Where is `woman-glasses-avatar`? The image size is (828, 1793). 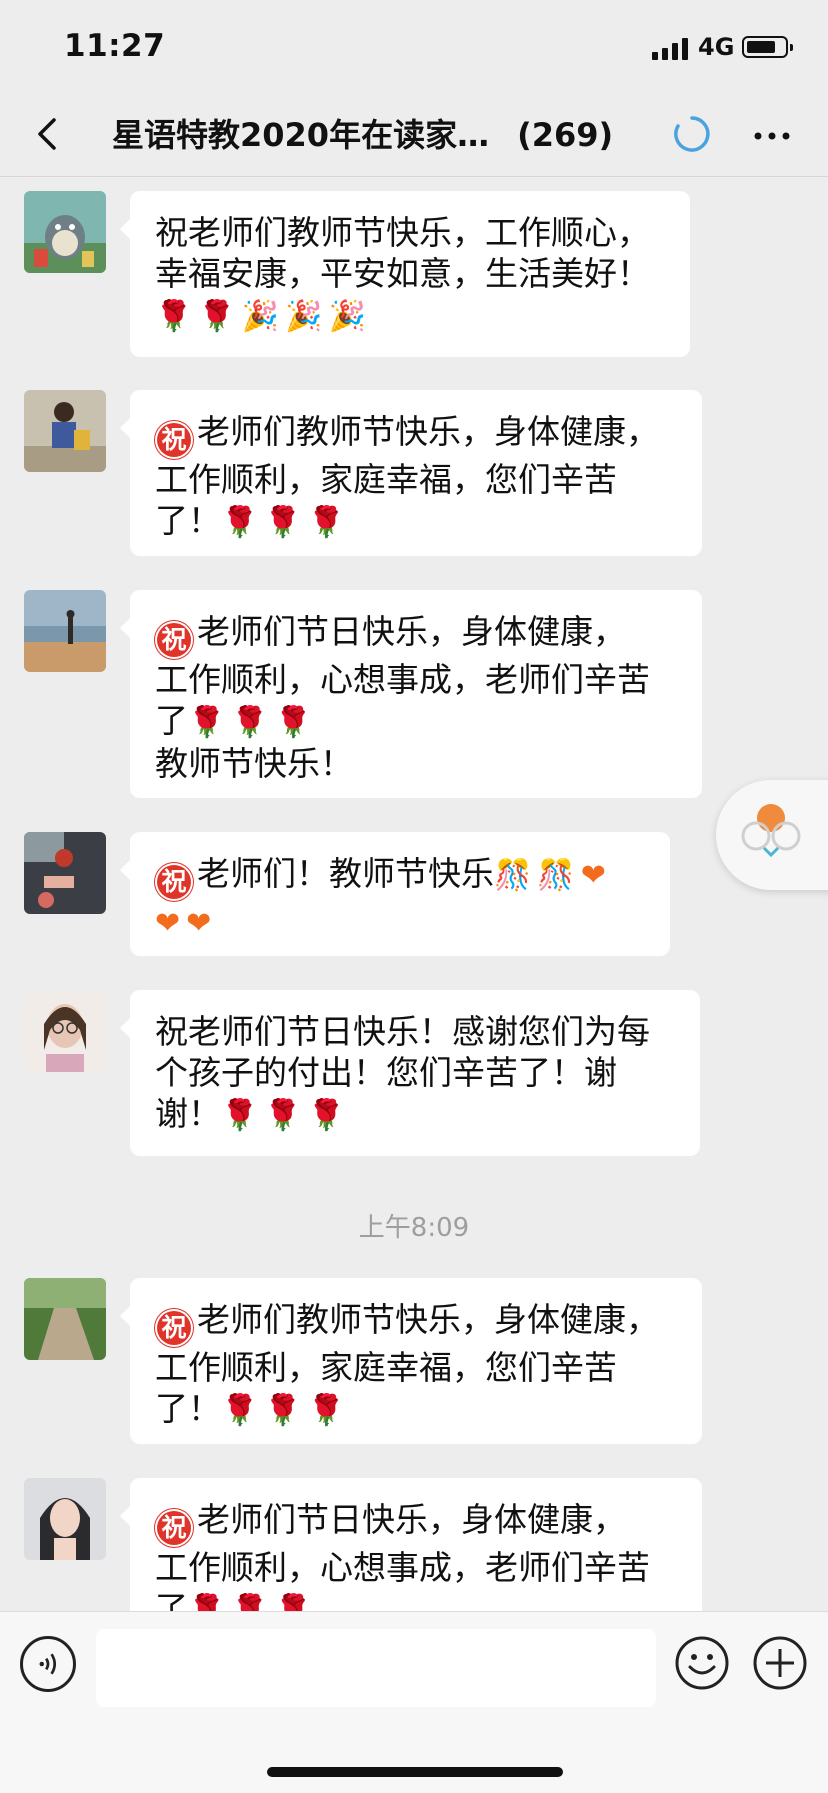 woman-glasses-avatar is located at coordinates (65, 1031).